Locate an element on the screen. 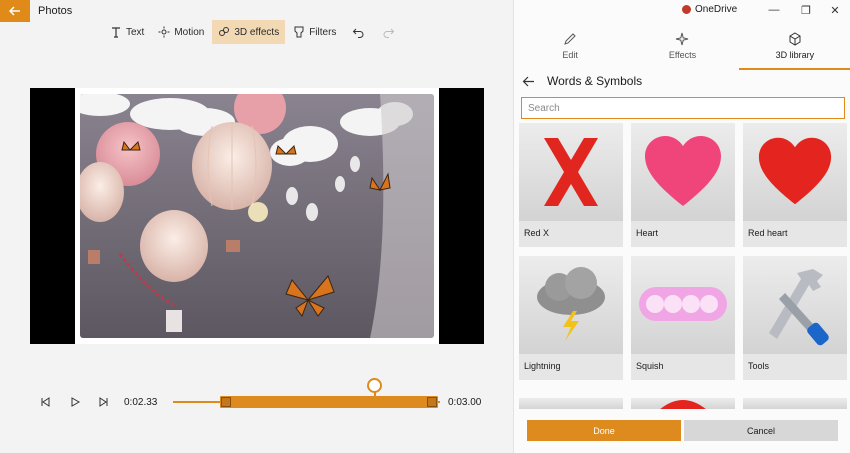 Image resolution: width=850 pixels, height=453 pixels. motion-tool-button: Motion is located at coordinates (181, 32).